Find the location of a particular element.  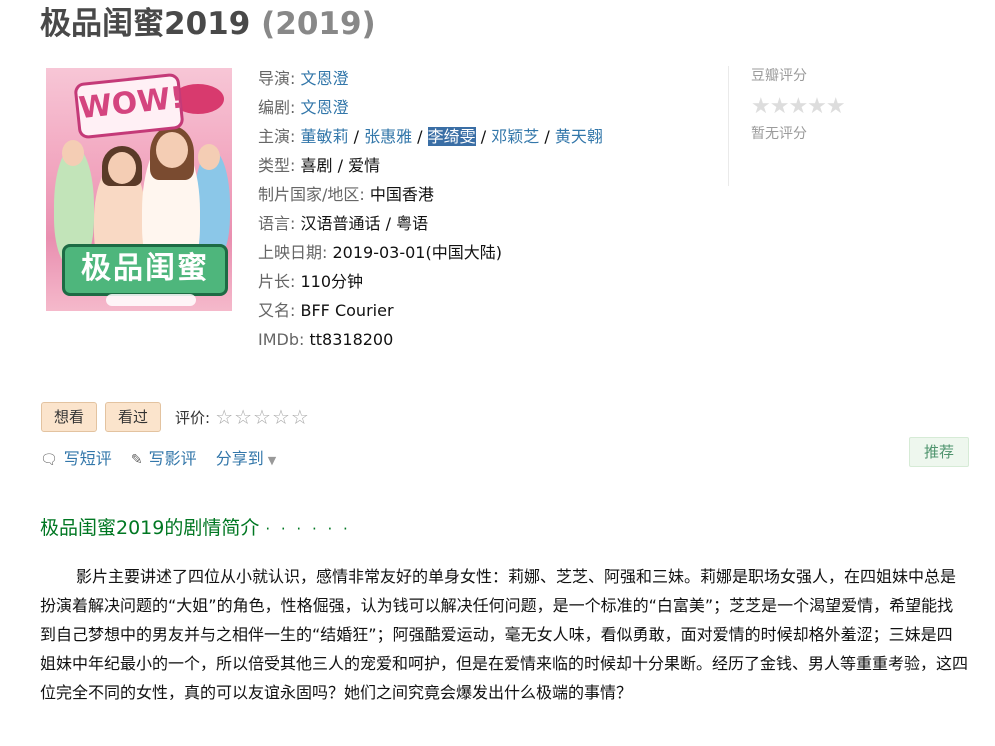

director-label: 导演: is located at coordinates (277, 78).